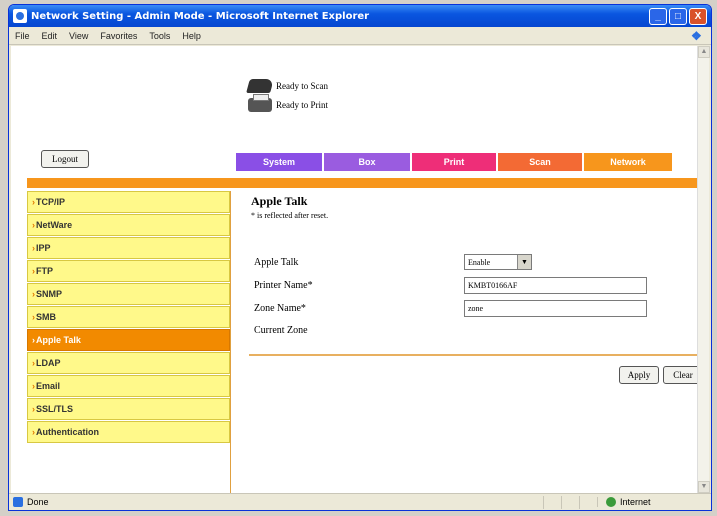 The width and height of the screenshot is (717, 516). I want to click on clear-button: Clear, so click(681, 375).